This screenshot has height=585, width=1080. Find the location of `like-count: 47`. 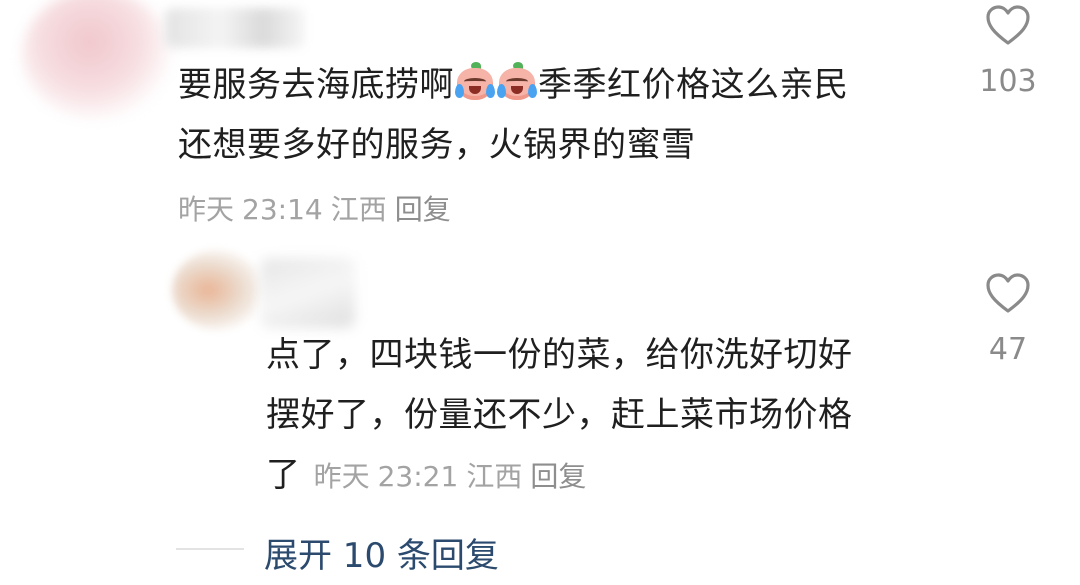

like-count: 47 is located at coordinates (1008, 349).